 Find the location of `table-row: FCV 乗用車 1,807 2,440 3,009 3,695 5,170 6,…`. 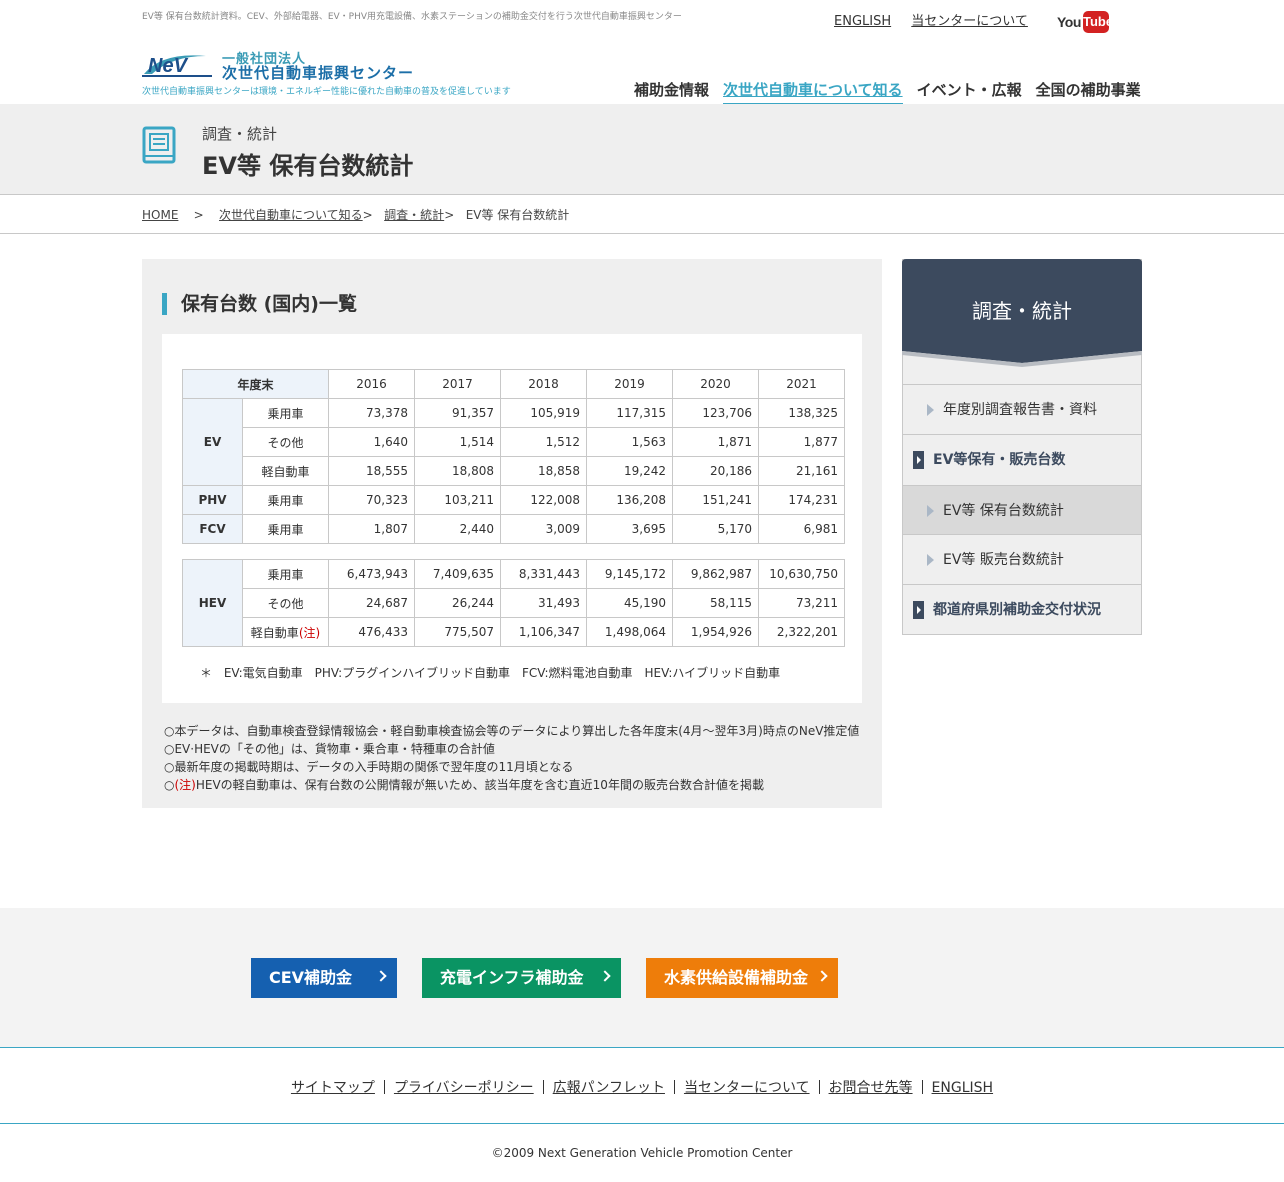

table-row: FCV 乗用車 1,807 2,440 3,009 3,695 5,170 6,… is located at coordinates (513, 529).